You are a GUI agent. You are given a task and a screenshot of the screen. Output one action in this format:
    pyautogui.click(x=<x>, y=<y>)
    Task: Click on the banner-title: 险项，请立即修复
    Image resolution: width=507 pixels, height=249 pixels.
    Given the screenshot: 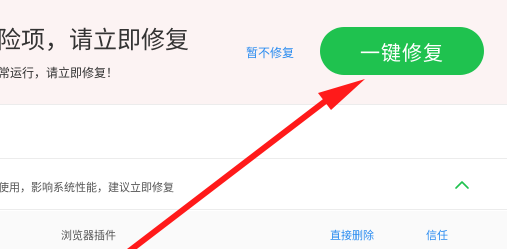 What is the action you would take?
    pyautogui.click(x=94, y=40)
    